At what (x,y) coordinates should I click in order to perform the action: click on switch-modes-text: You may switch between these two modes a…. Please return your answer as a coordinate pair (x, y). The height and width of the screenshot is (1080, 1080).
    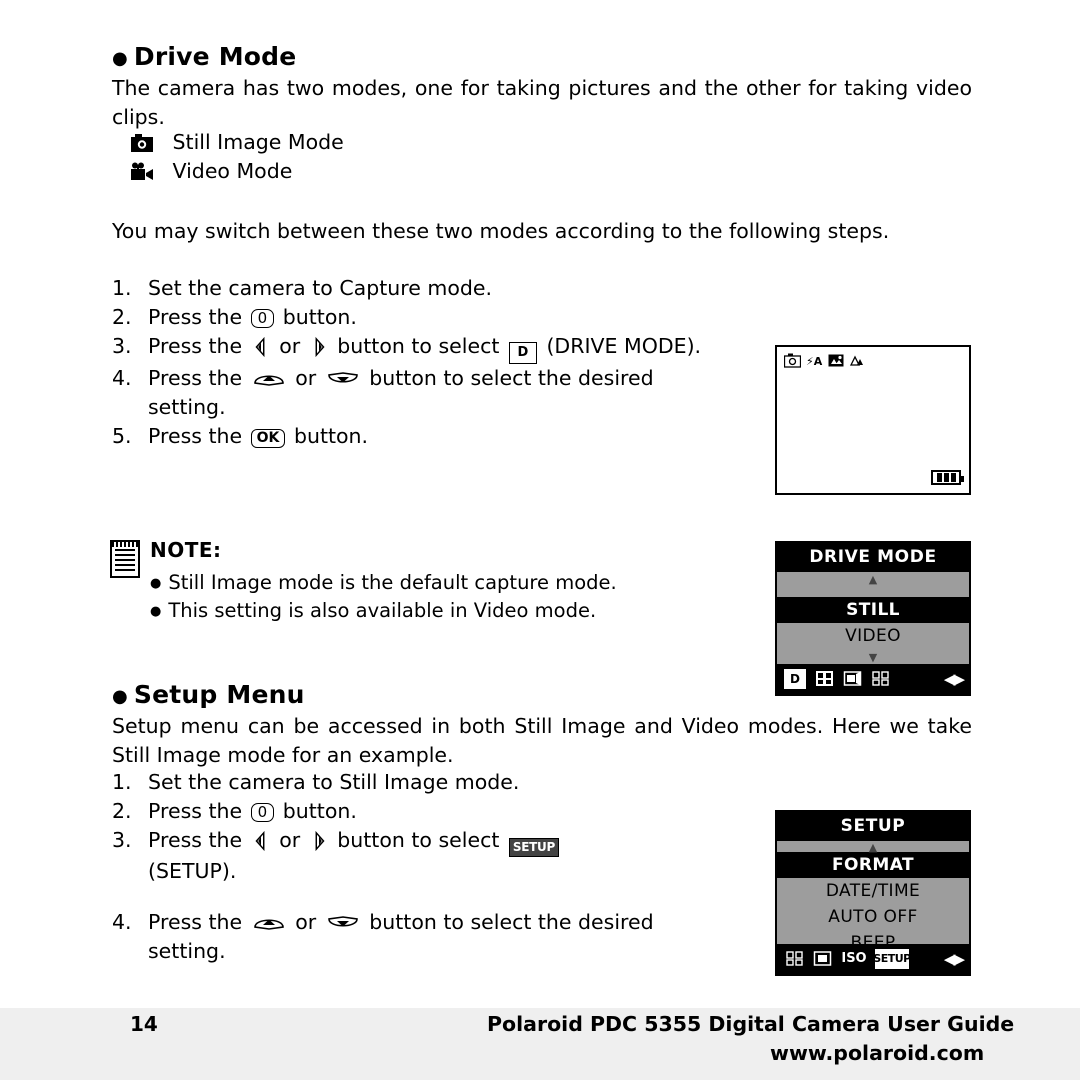
    Looking at the image, I should click on (501, 231).